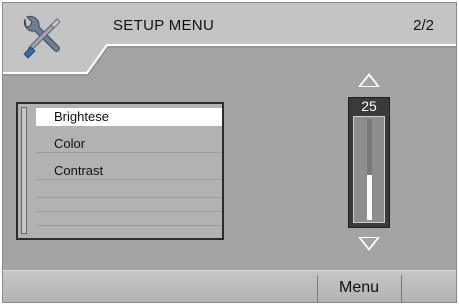 Image resolution: width=459 pixels, height=307 pixels. What do you see at coordinates (369, 106) in the screenshot?
I see `slider-value: 25` at bounding box center [369, 106].